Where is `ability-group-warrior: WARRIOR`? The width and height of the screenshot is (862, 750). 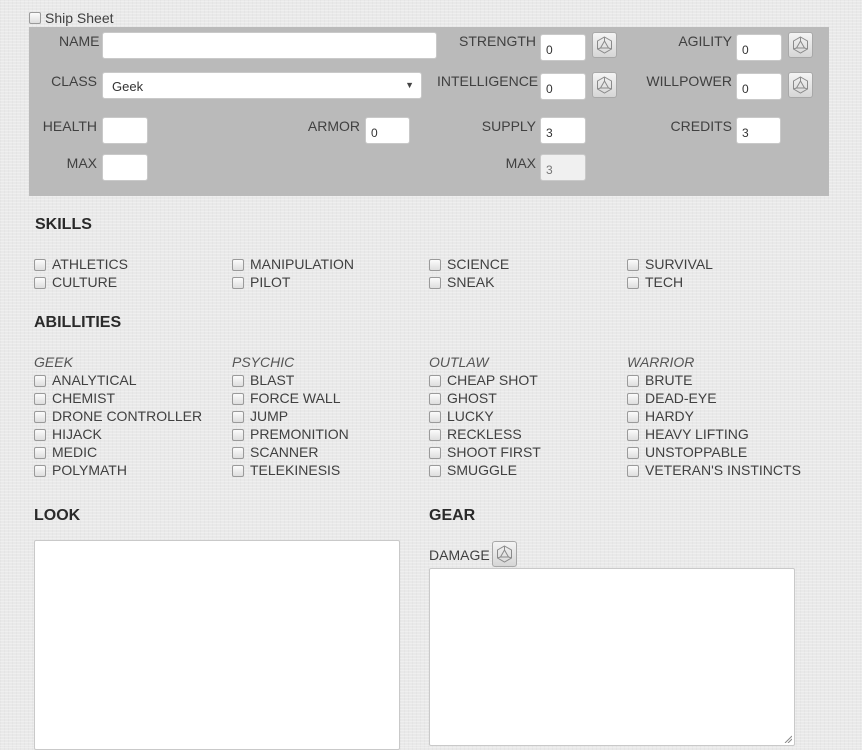 ability-group-warrior: WARRIOR is located at coordinates (661, 362).